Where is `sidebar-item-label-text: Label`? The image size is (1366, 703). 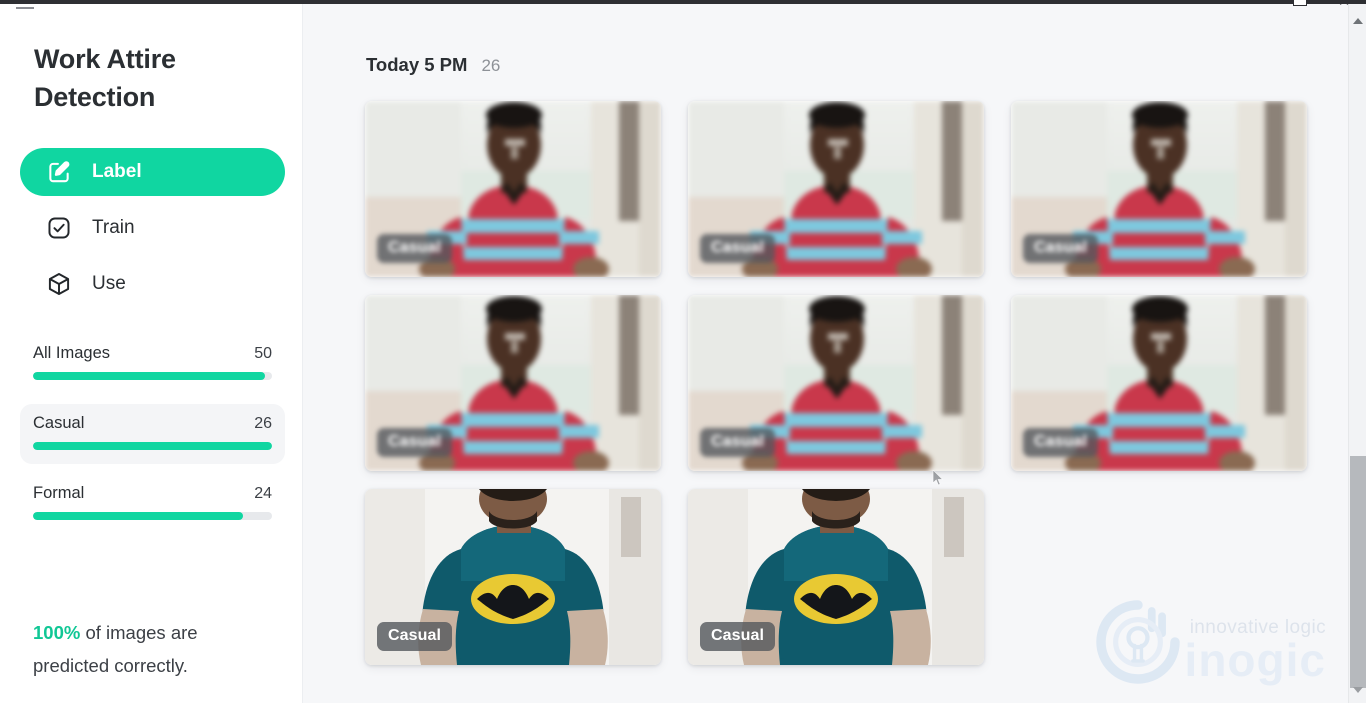
sidebar-item-label-text: Label is located at coordinates (117, 171).